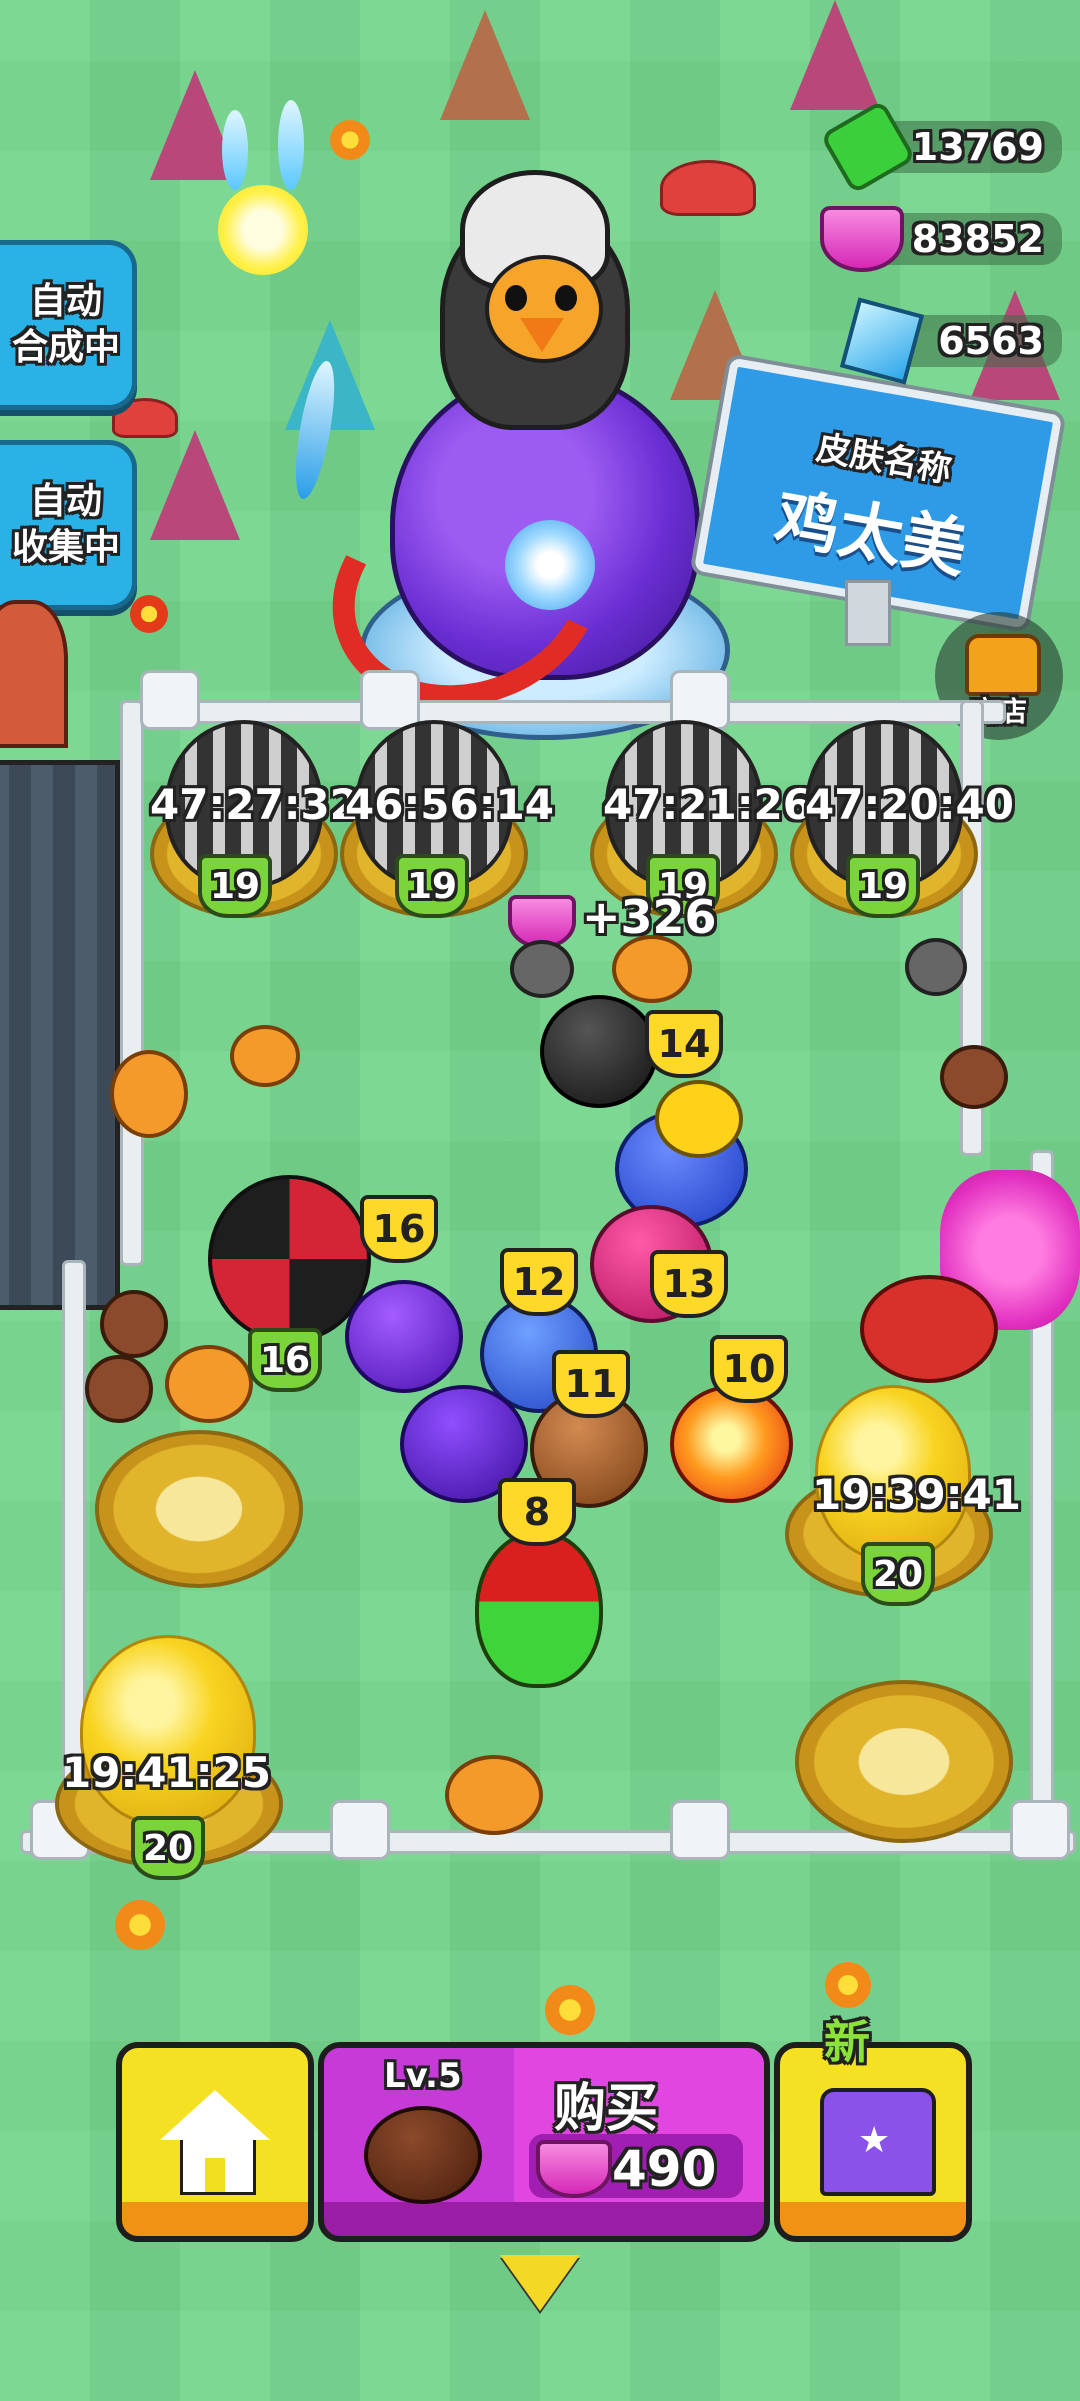 The width and height of the screenshot is (1080, 2401). What do you see at coordinates (539, 1609) in the screenshot?
I see `green-red-egg` at bounding box center [539, 1609].